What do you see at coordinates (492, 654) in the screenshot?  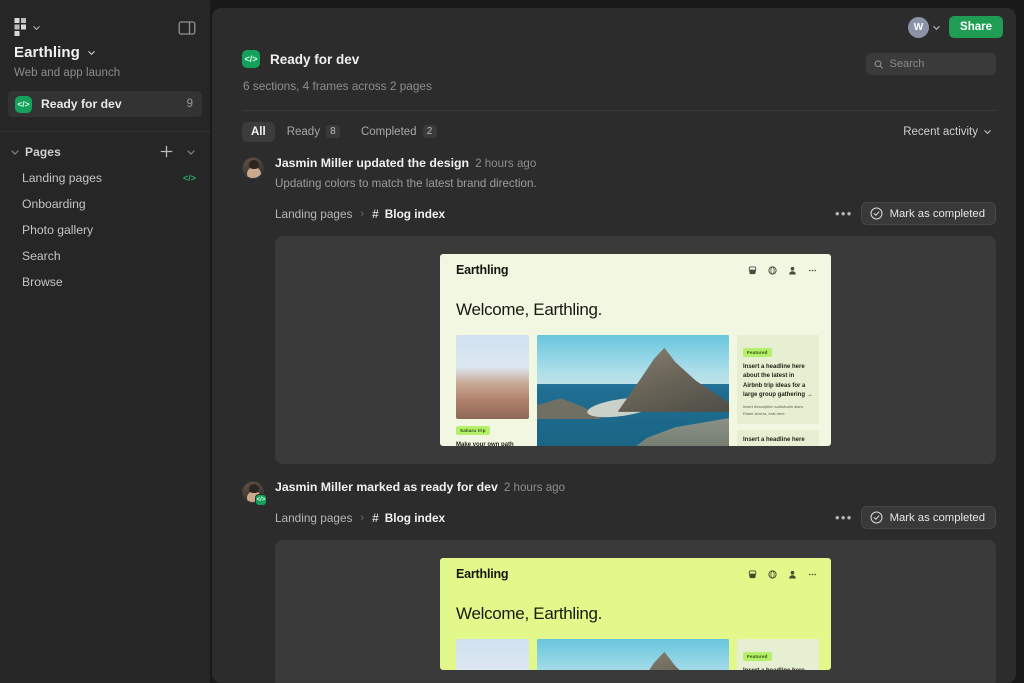 I see `design-left-column` at bounding box center [492, 654].